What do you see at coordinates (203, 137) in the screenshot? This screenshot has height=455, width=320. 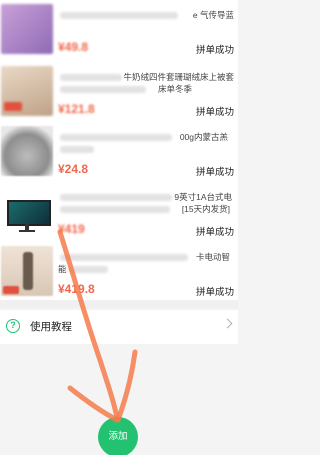 I see `product-title-tail: 00g内蒙古羔` at bounding box center [203, 137].